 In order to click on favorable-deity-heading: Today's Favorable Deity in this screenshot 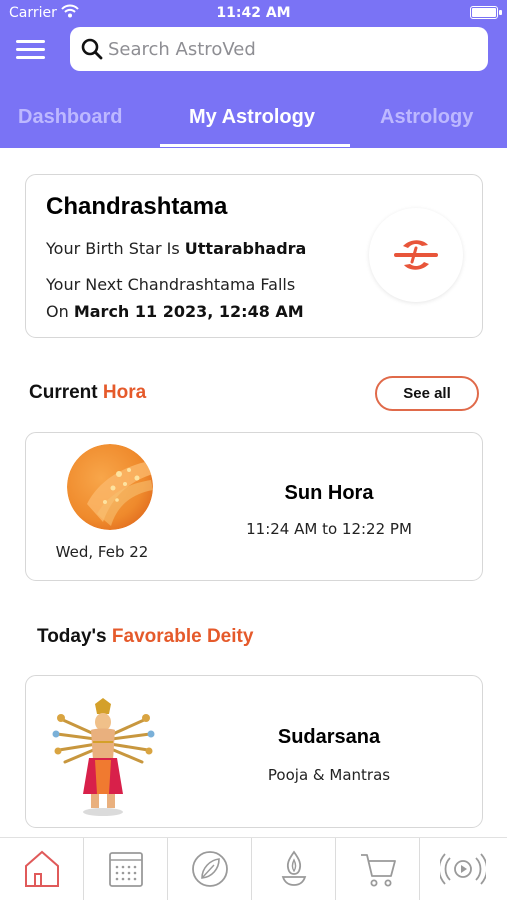, I will do `click(145, 637)`.